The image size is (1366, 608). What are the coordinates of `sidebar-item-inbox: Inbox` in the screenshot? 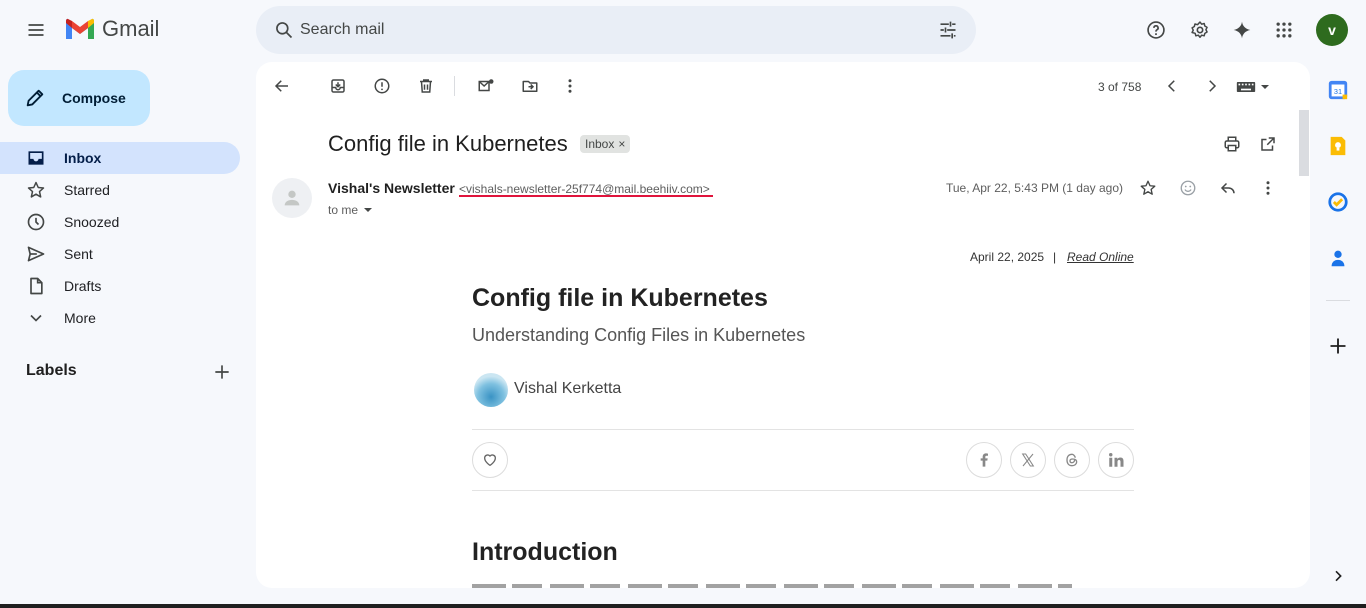 It's located at (120, 158).